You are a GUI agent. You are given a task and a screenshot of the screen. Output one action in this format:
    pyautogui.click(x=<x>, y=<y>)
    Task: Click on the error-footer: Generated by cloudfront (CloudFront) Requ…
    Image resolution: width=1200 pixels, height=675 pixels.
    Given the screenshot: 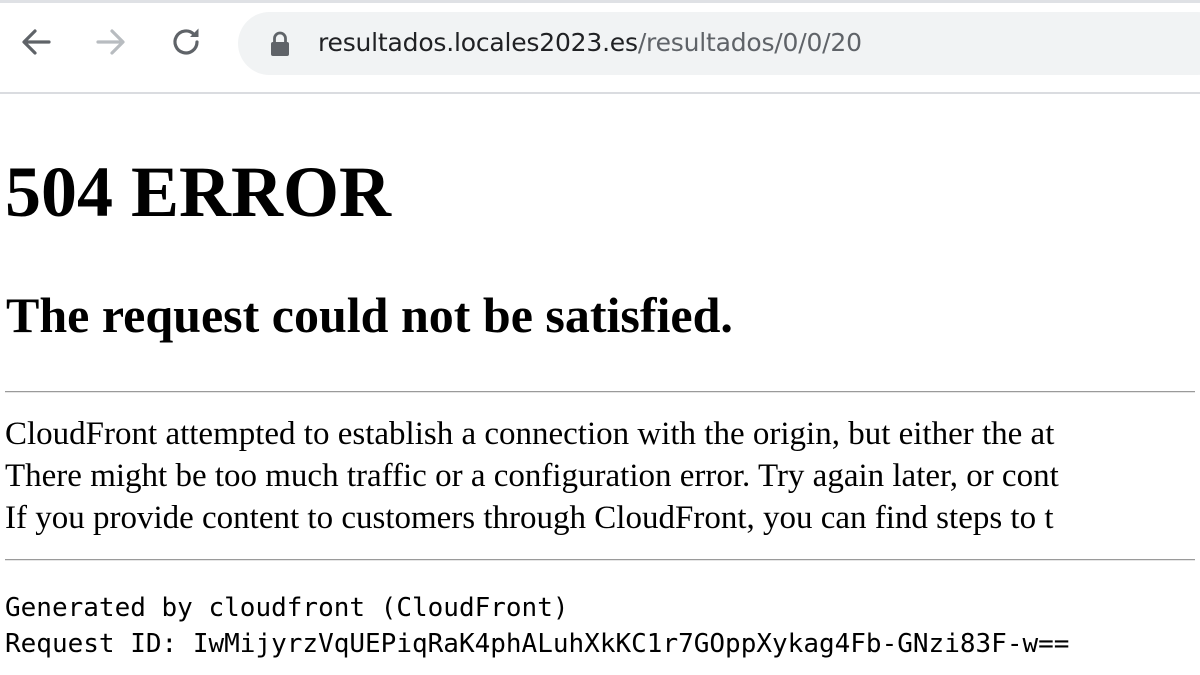 What is the action you would take?
    pyautogui.click(x=537, y=626)
    